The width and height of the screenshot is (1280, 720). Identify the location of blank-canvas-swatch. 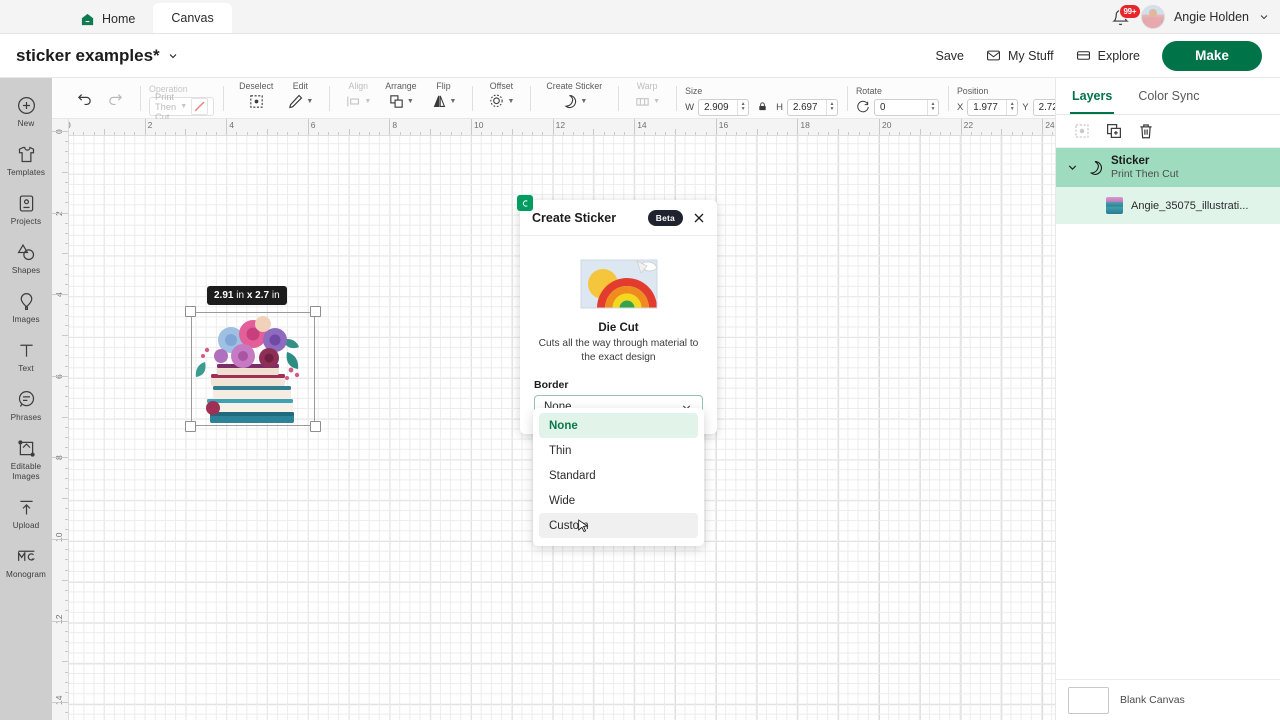
(1088, 700).